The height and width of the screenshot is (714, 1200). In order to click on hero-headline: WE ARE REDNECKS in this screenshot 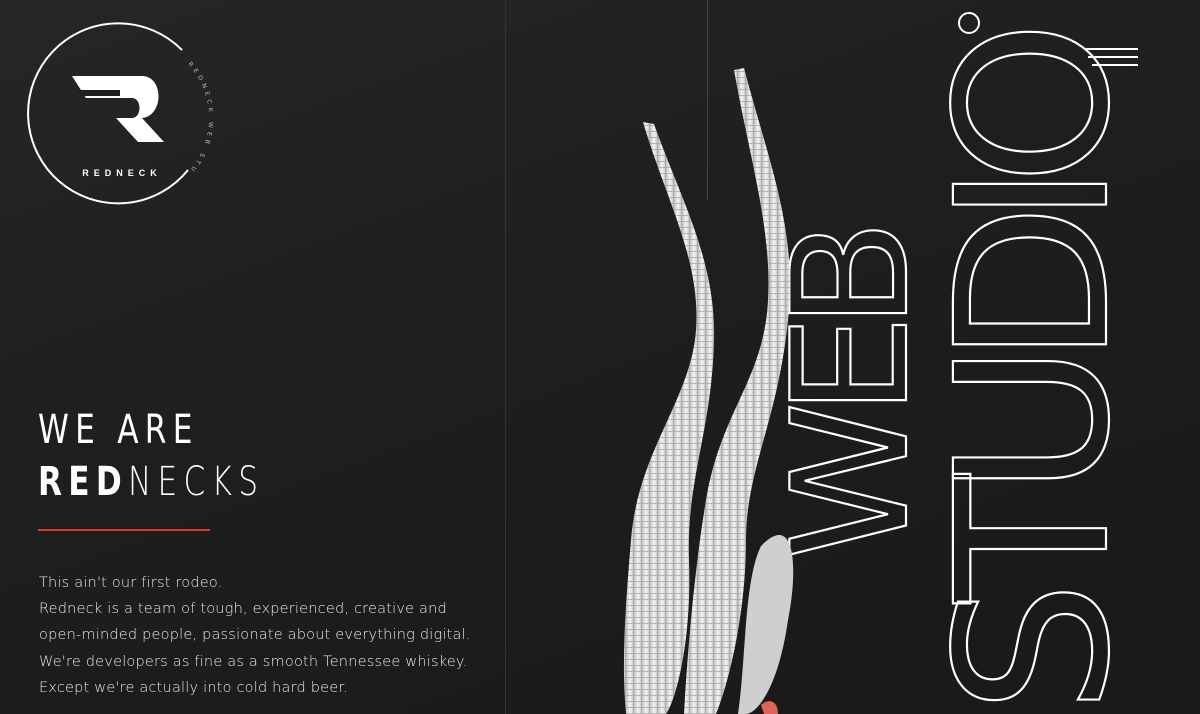, I will do `click(183, 456)`.